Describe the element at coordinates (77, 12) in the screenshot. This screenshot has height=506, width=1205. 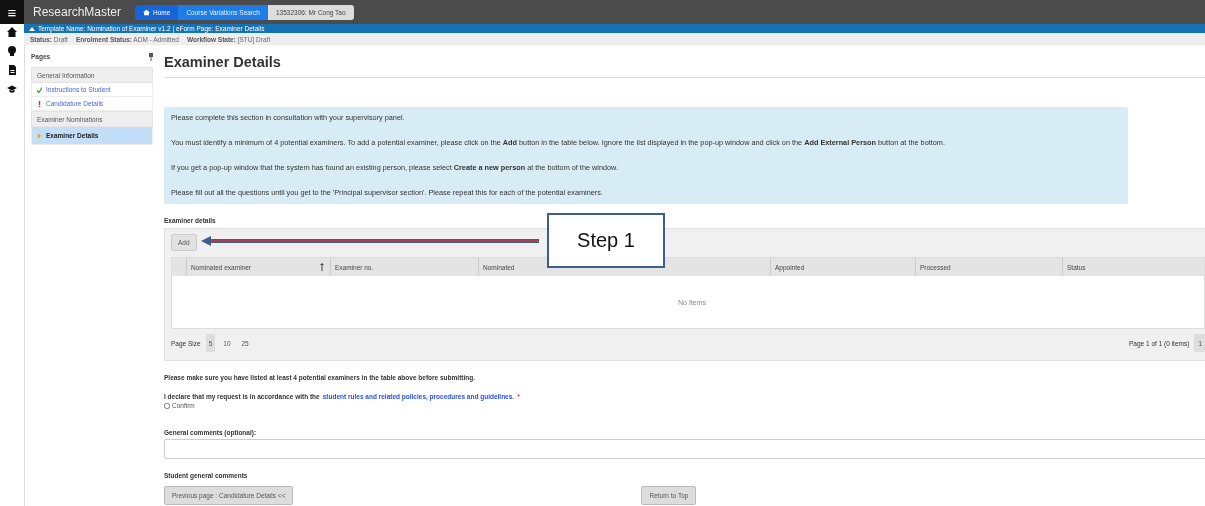
I see `app-title: ResearchMaster` at that location.